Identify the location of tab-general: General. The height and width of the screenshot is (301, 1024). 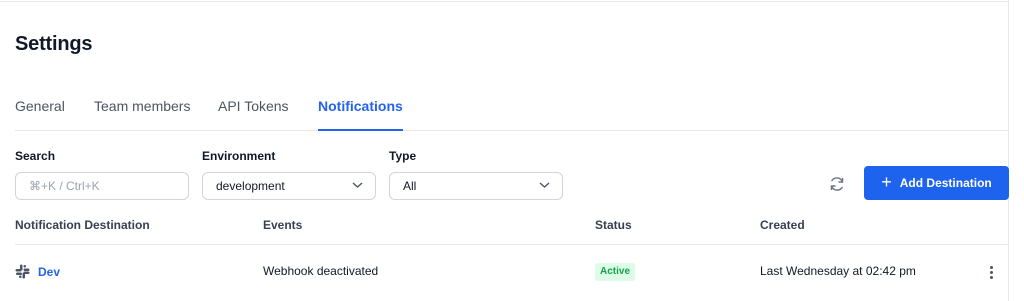
(40, 114).